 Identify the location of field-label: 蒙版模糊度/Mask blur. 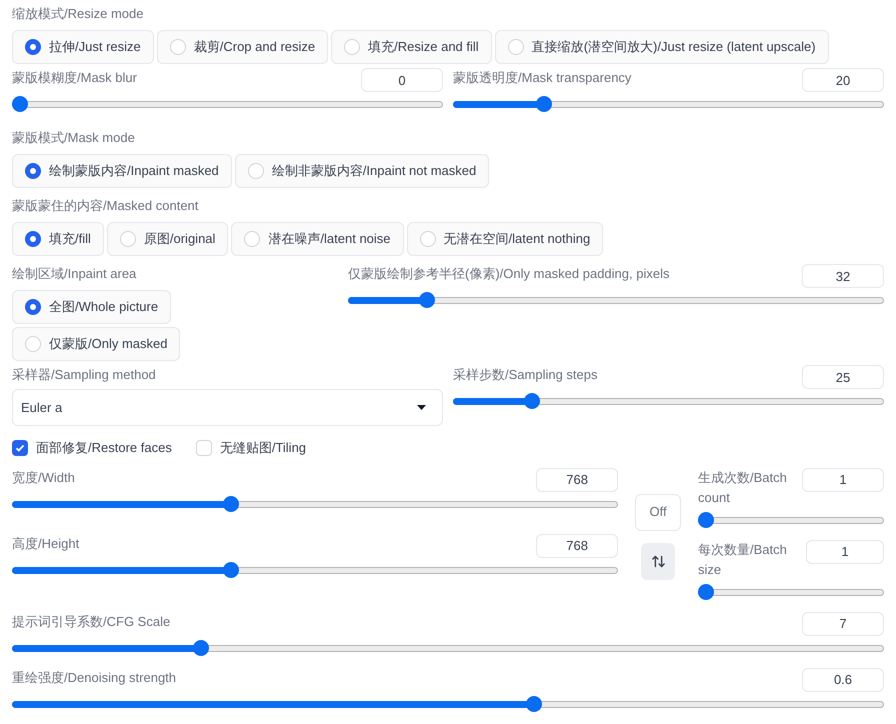
(74, 78).